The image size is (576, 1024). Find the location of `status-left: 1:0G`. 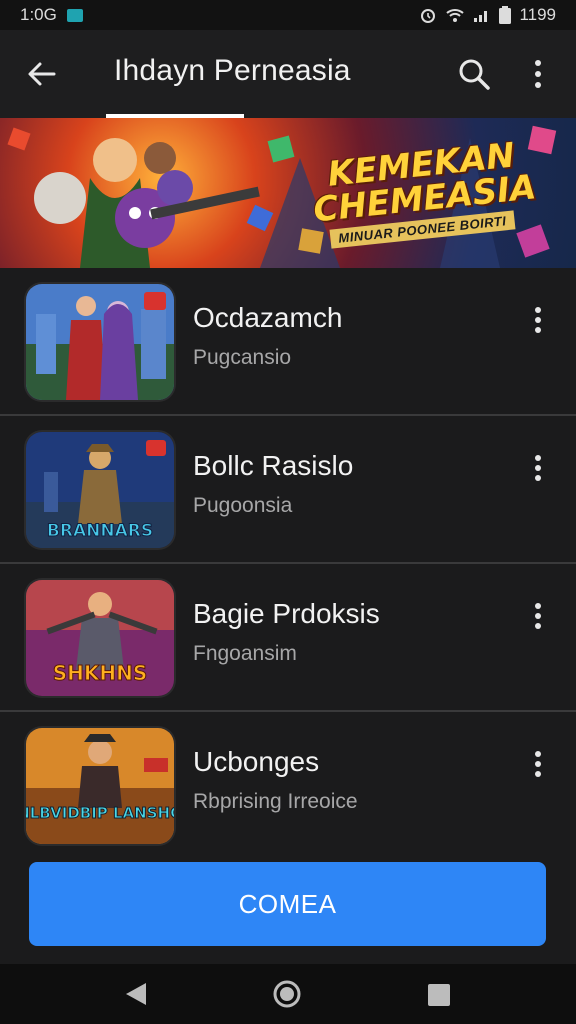

status-left: 1:0G is located at coordinates (51, 15).